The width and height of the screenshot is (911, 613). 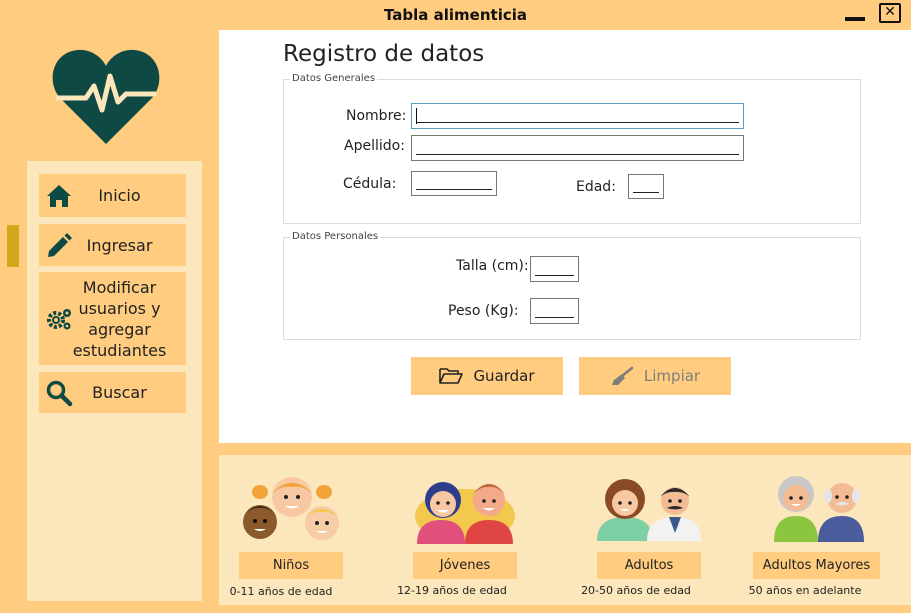 I want to click on minimize-button, so click(x=855, y=19).